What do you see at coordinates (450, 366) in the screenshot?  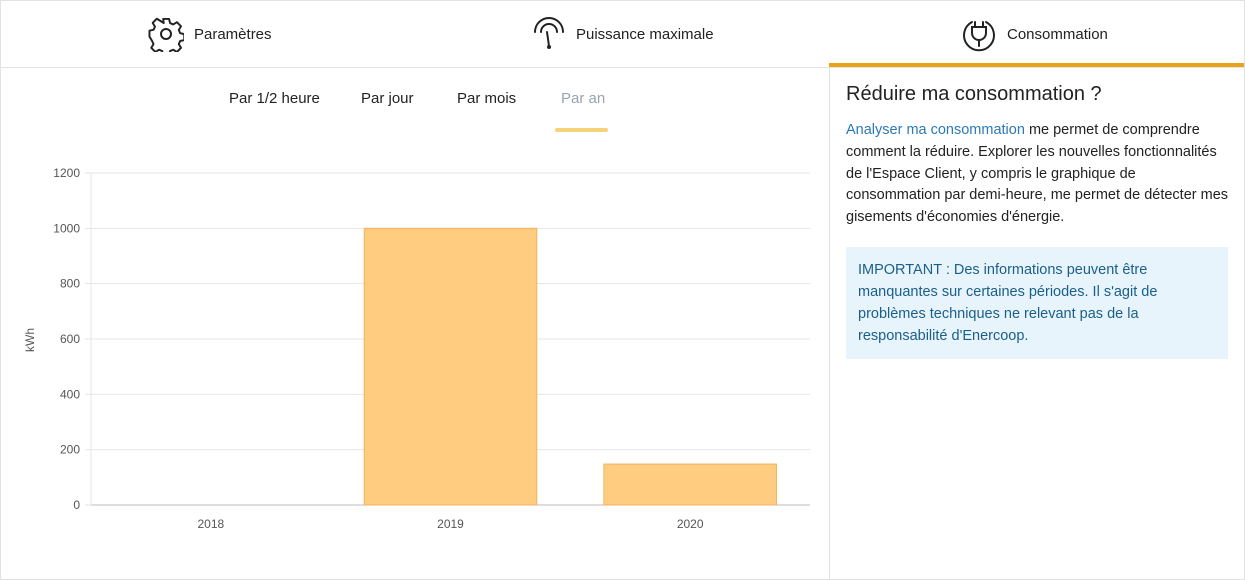 I see `bar-2019` at bounding box center [450, 366].